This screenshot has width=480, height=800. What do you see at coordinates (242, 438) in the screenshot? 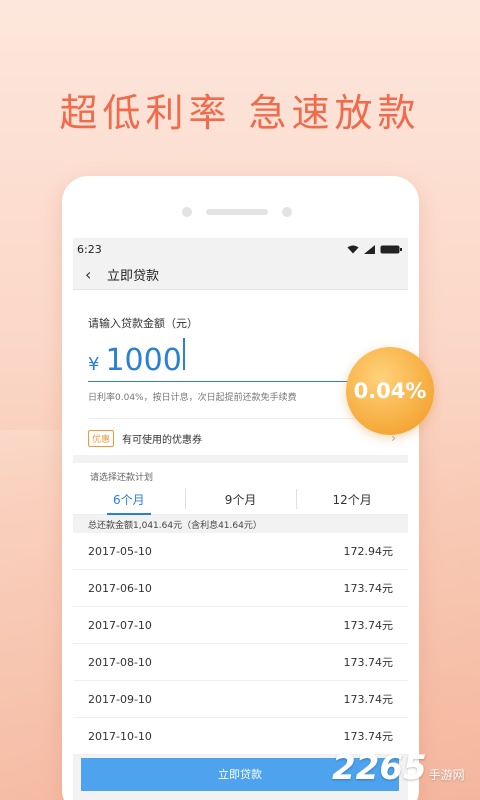
I see `coupon-row: 优惠 有可使用的优惠券 ›` at bounding box center [242, 438].